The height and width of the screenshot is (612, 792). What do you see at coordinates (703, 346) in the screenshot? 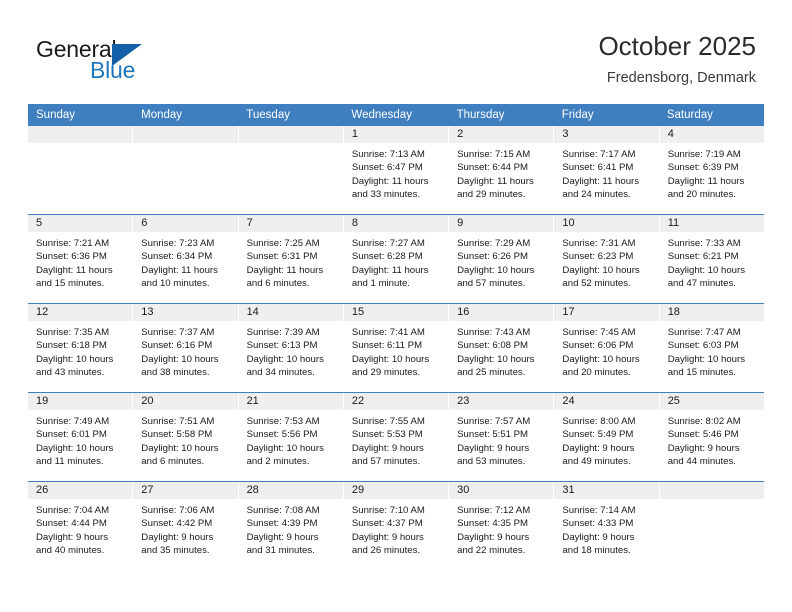
I see `sunset-time: Sunset: 6:03 PM` at bounding box center [703, 346].